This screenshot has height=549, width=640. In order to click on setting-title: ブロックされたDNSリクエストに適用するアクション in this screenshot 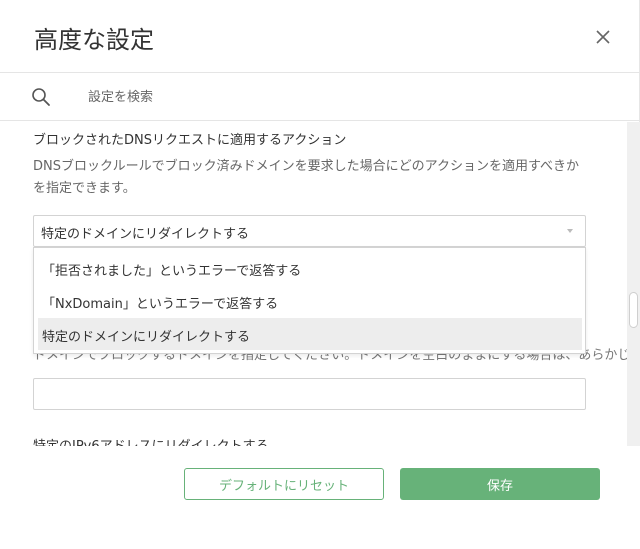, I will do `click(190, 140)`.